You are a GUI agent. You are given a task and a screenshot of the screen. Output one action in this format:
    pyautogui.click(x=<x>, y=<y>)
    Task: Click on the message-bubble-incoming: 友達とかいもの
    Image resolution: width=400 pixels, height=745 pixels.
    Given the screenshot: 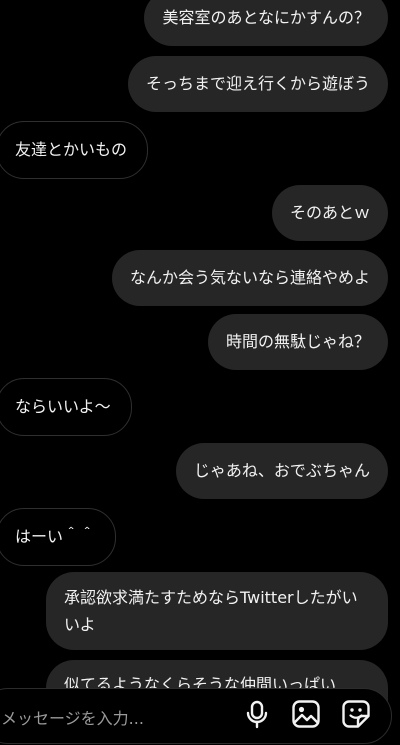 What is the action you would take?
    pyautogui.click(x=74, y=150)
    